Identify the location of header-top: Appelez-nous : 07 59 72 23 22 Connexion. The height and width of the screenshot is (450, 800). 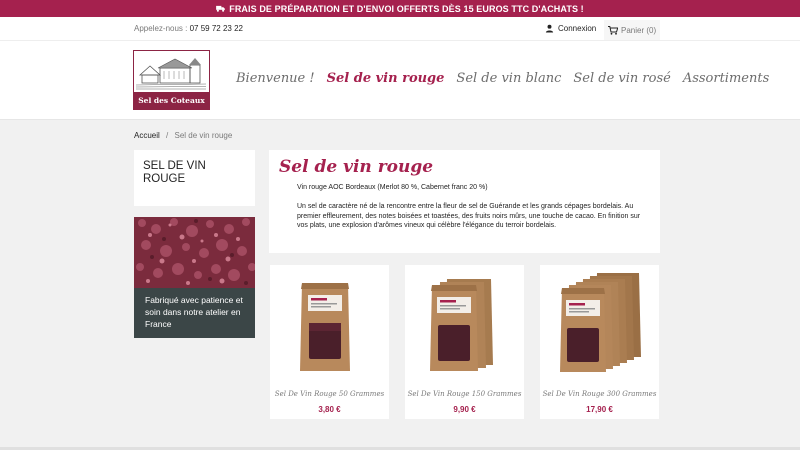
(400, 29).